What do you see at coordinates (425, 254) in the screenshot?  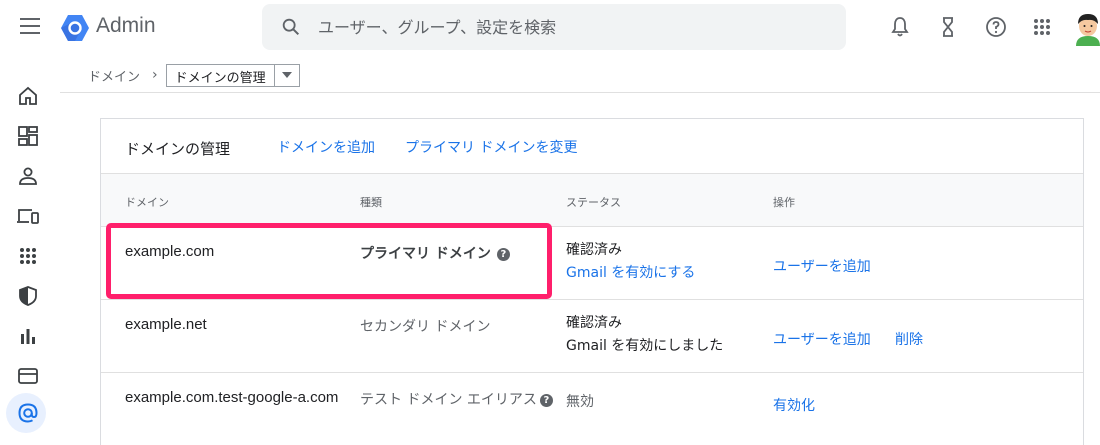 I see `domain-type-label: プライマリ ドメイン` at bounding box center [425, 254].